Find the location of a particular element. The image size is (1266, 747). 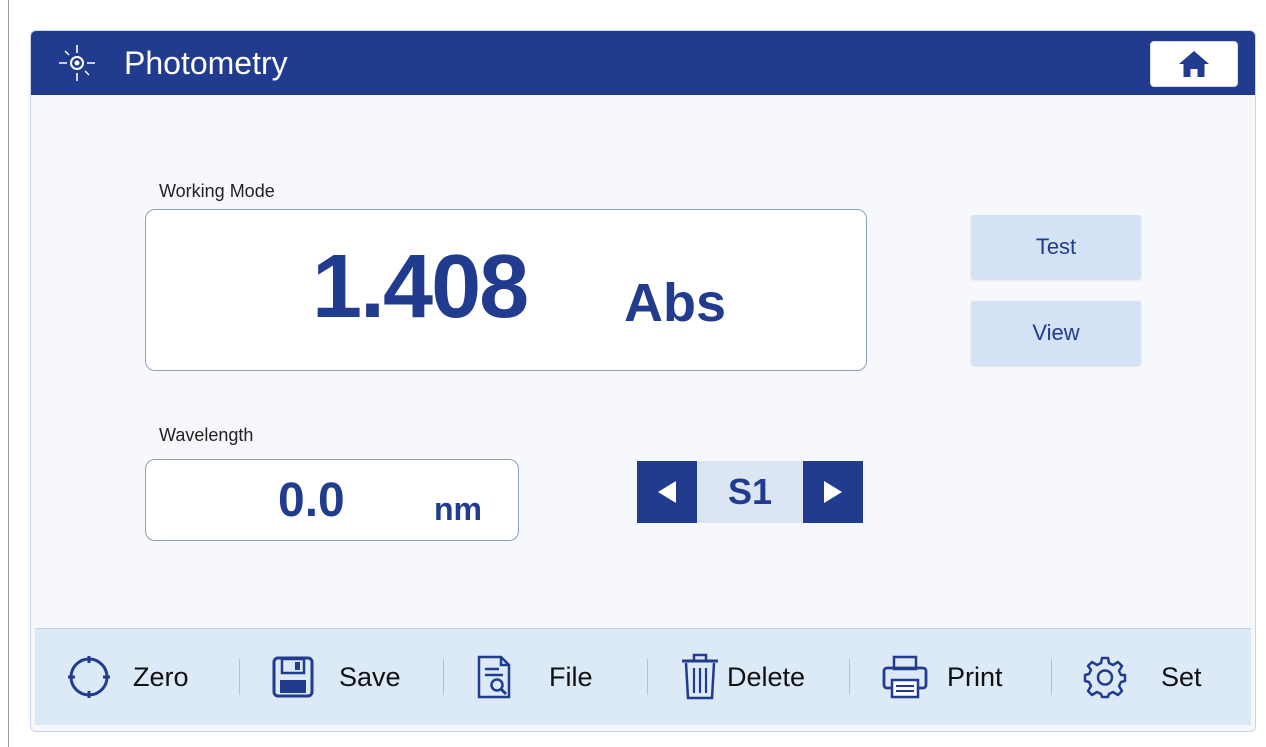

wavelength-value: 0.0 is located at coordinates (311, 500).